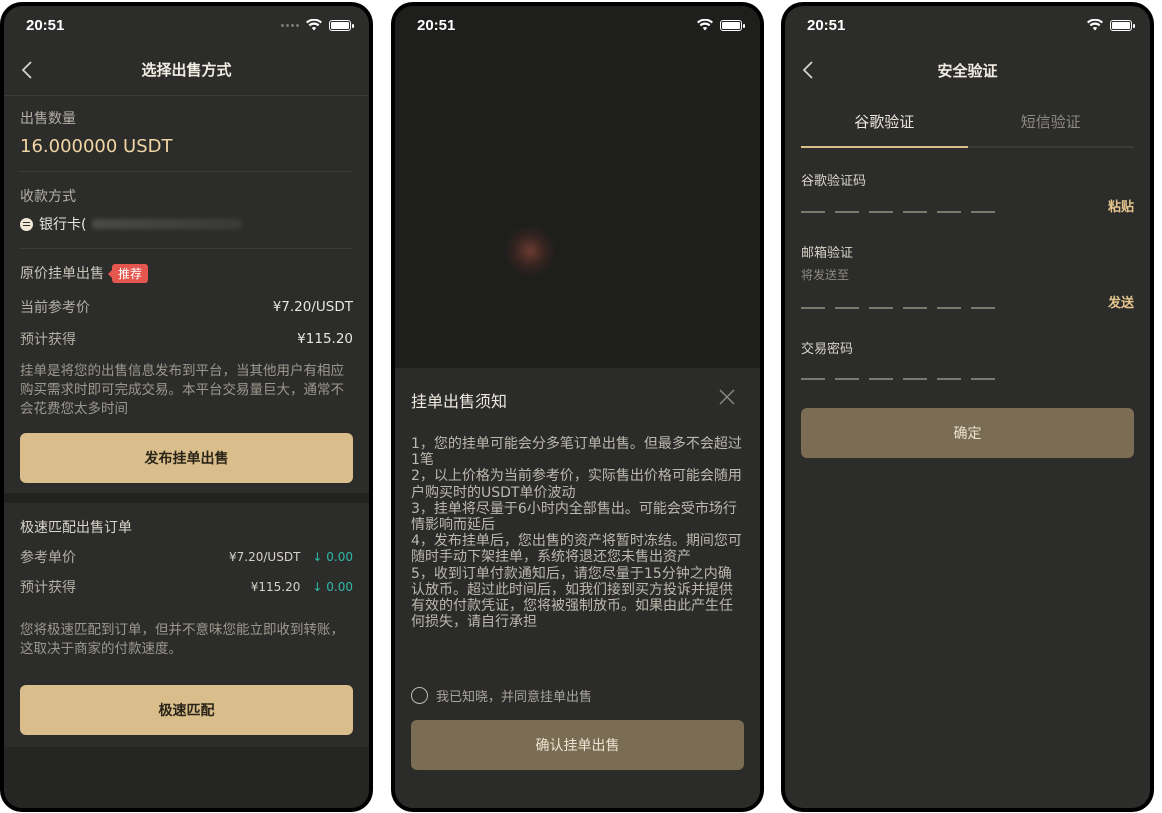  I want to click on notice-item: 1，您的挂单可能会分多笔订单出售。但最多不会超过1笔, so click(576, 452).